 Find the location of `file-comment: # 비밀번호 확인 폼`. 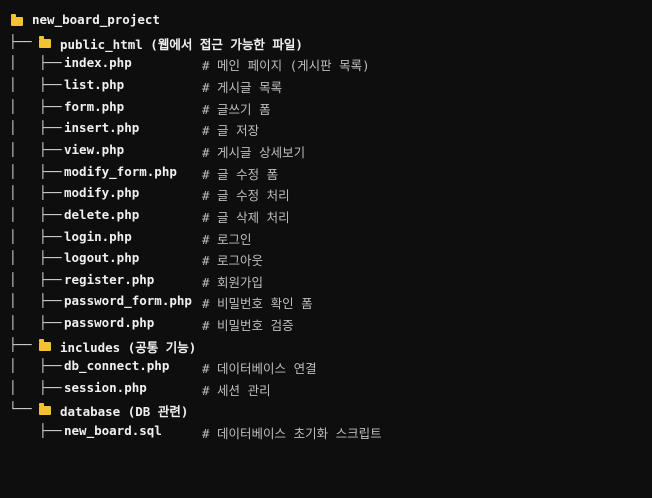

file-comment: # 비밀번호 확인 폼 is located at coordinates (257, 303).